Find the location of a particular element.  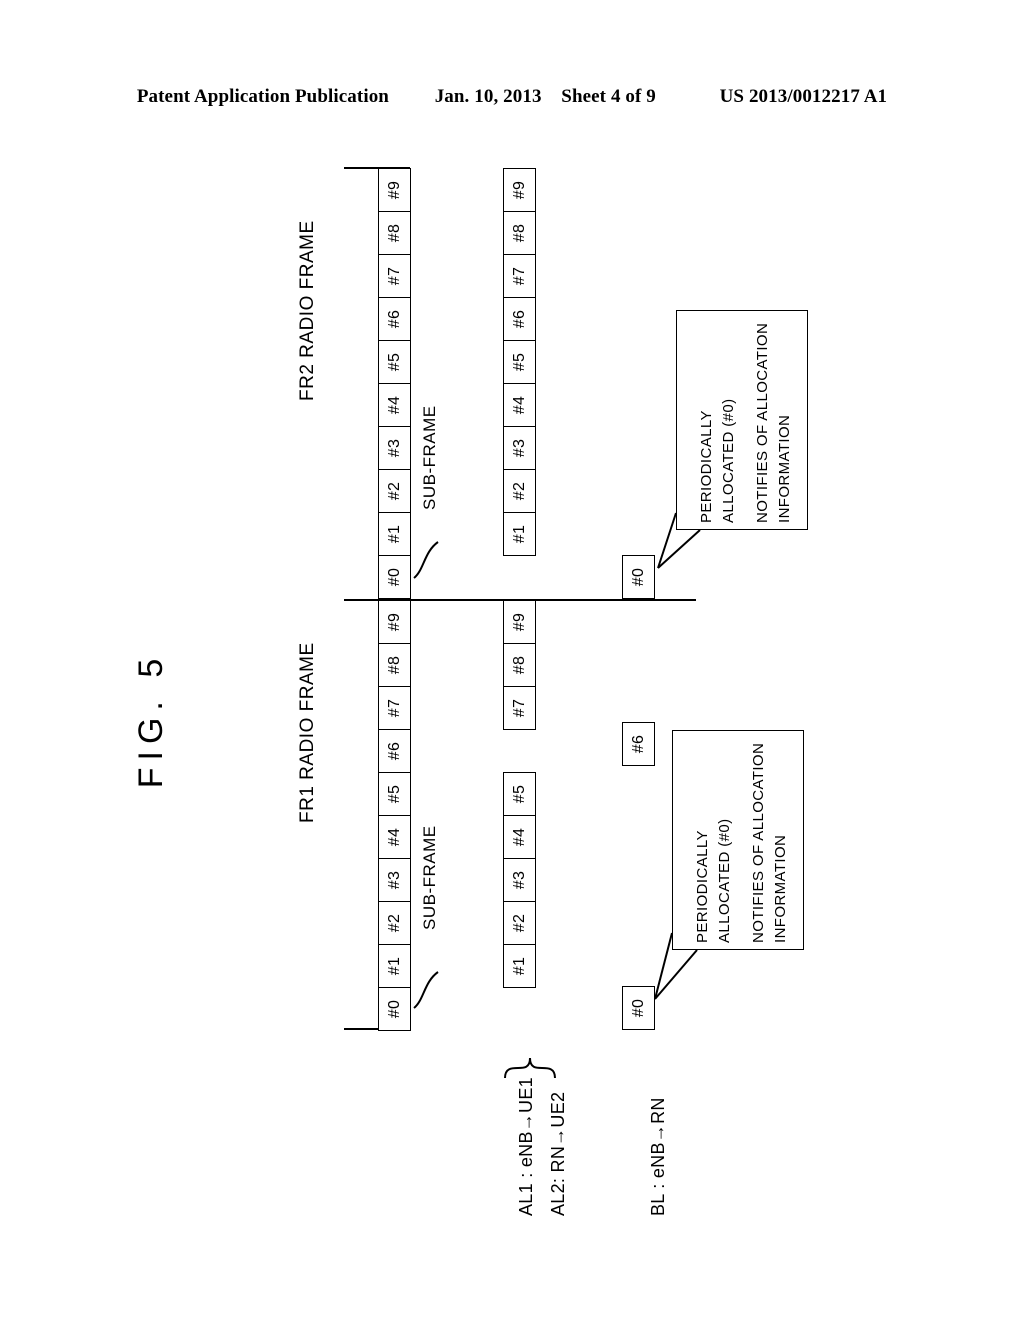

fr1-callout-tail-a is located at coordinates (663, 966).